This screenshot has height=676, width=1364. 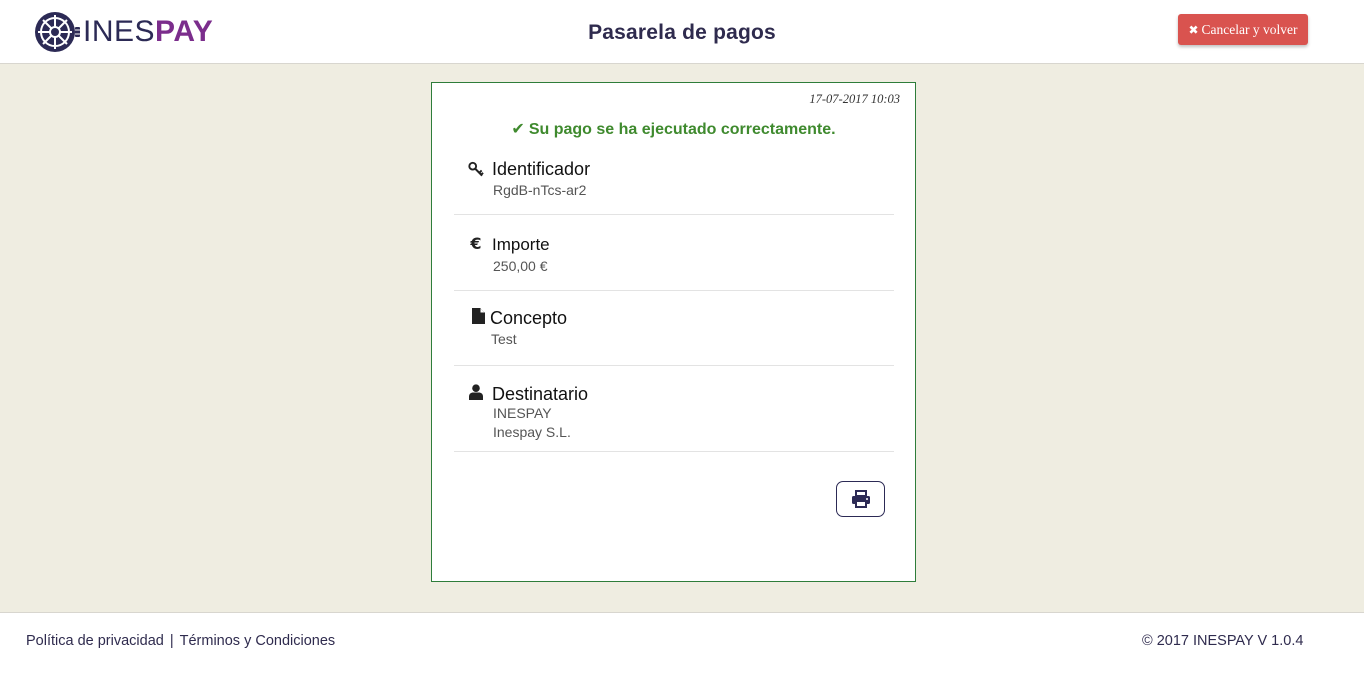 What do you see at coordinates (540, 190) in the screenshot?
I see `field-value: RgdB-nTcs-ar2` at bounding box center [540, 190].